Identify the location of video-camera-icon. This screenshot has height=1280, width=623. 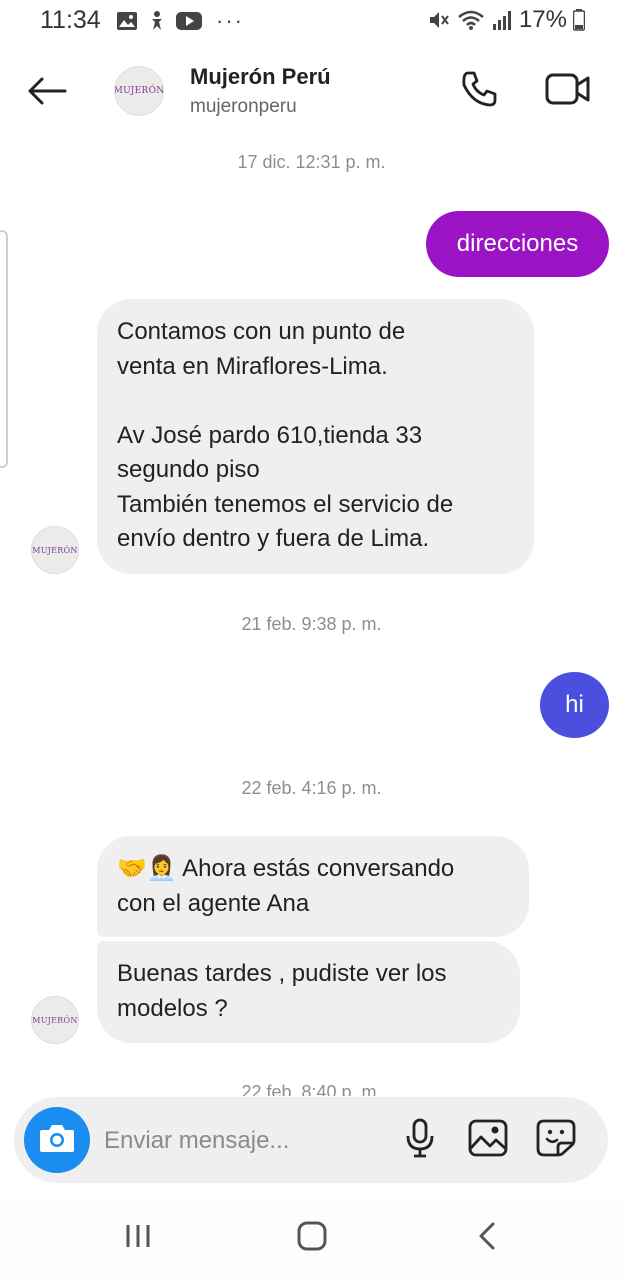
(568, 91).